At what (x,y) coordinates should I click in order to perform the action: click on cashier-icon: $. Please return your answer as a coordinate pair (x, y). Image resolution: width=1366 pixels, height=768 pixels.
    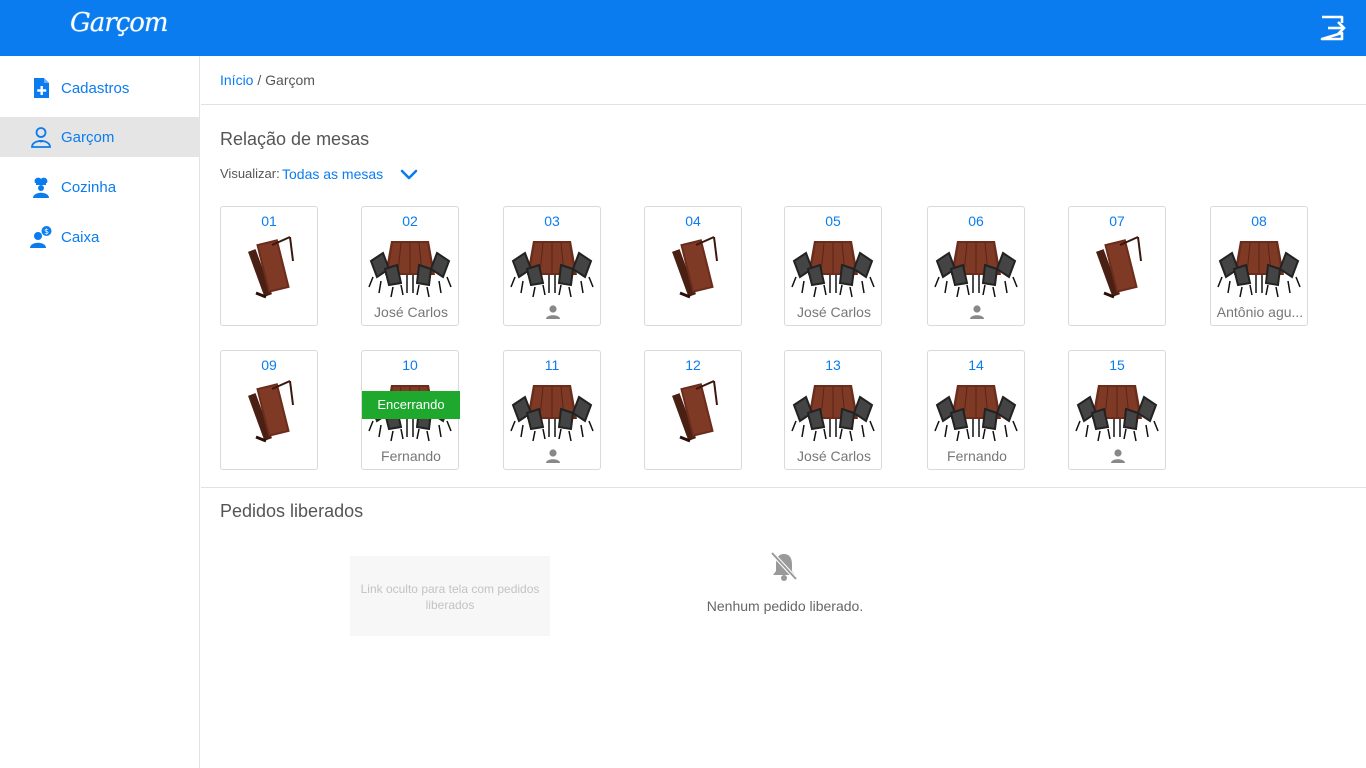
    Looking at the image, I should click on (41, 237).